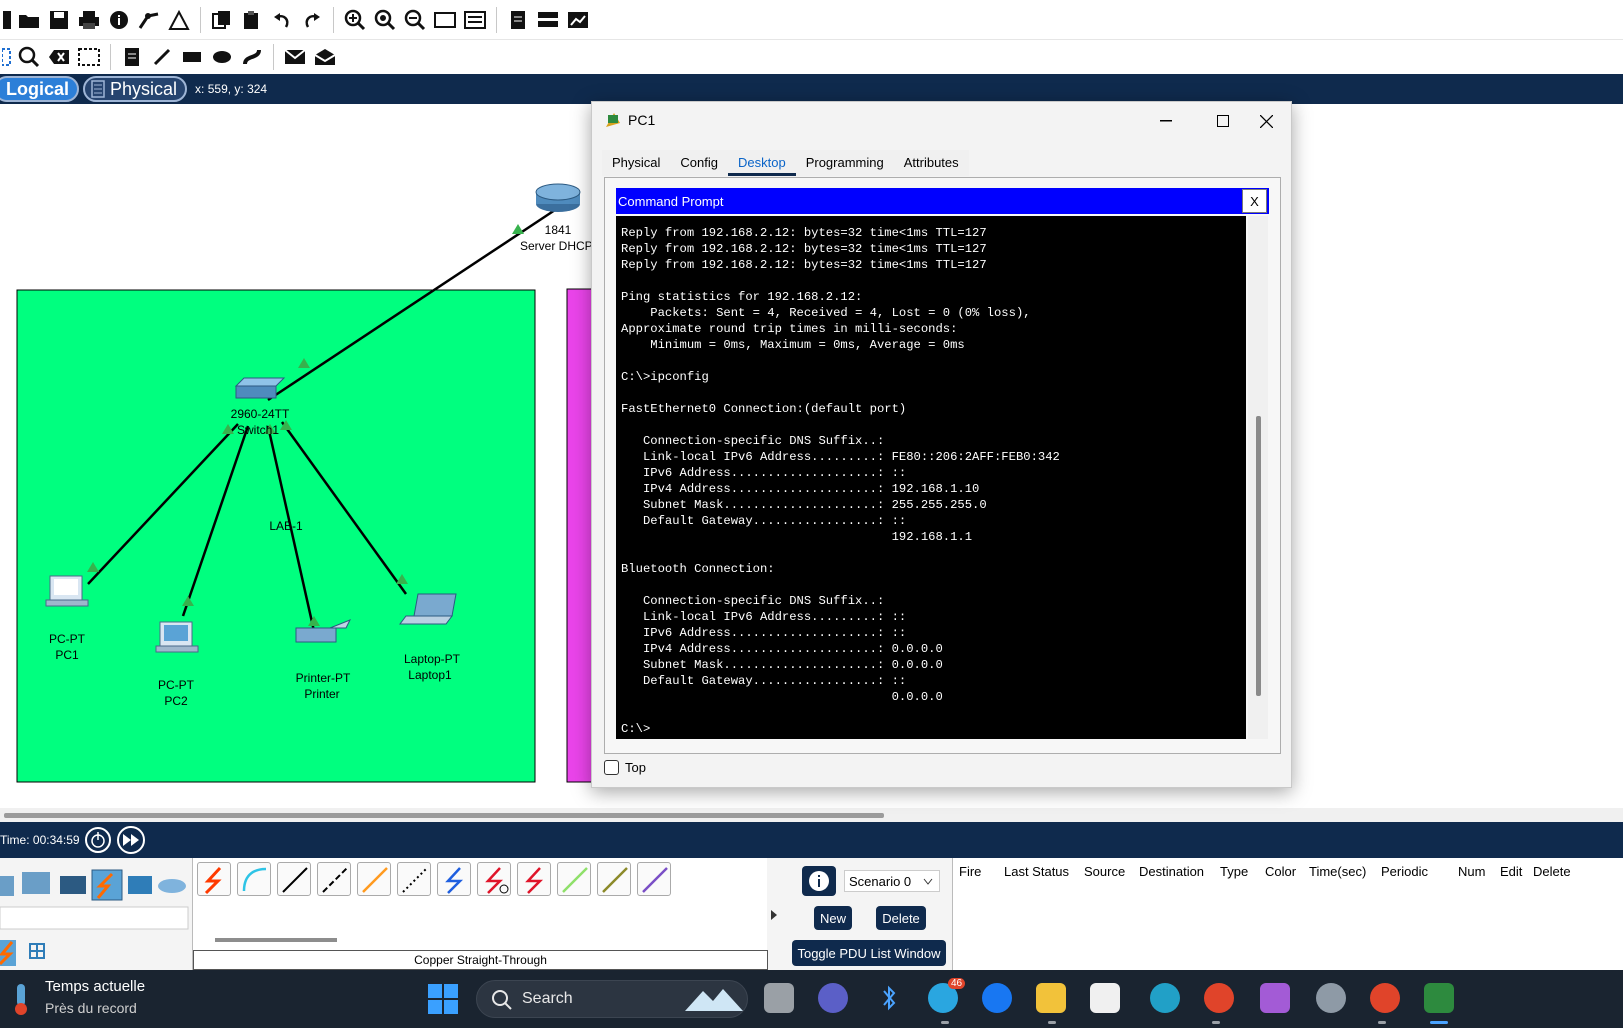 Image resolution: width=1623 pixels, height=1028 pixels. Describe the element at coordinates (59, 57) in the screenshot. I see `delete-tool-icon` at that location.